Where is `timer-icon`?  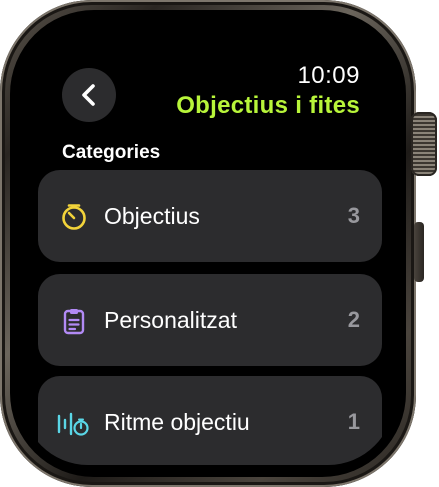
timer-icon is located at coordinates (74, 217).